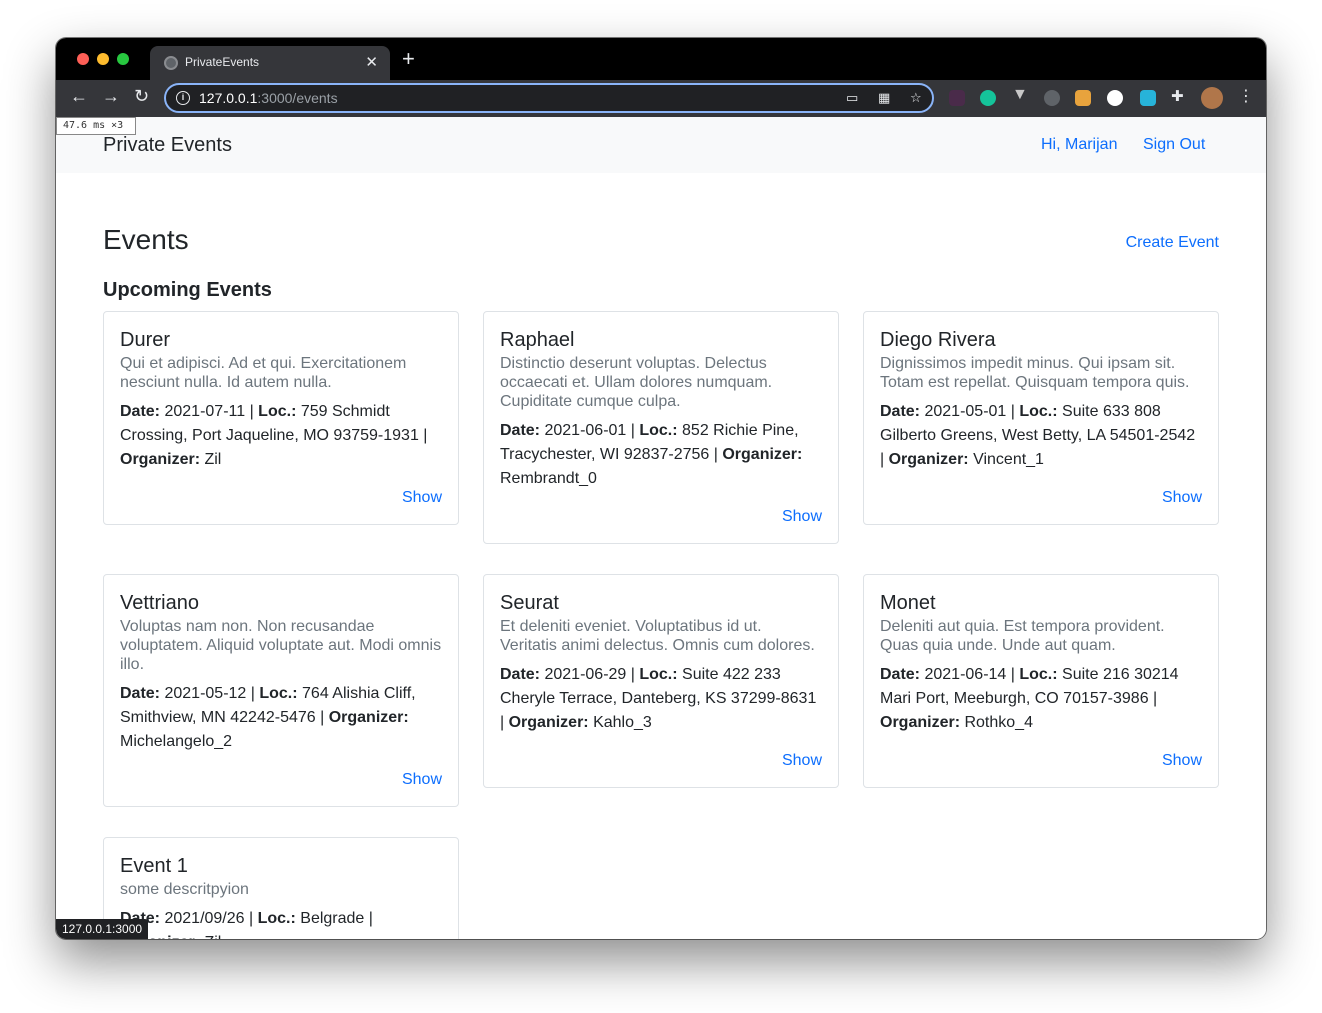  I want to click on status-bar-url: 127.0.0.1:3000, so click(102, 929).